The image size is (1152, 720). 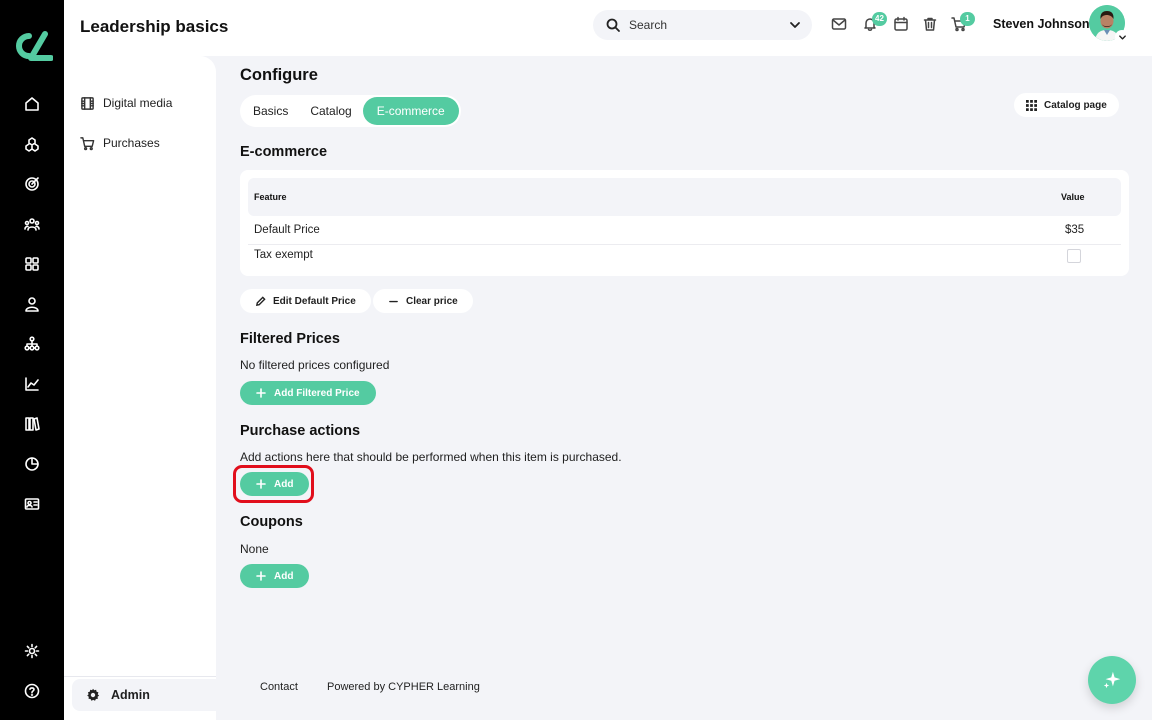 What do you see at coordinates (32, 384) in the screenshot?
I see `analytics-icon` at bounding box center [32, 384].